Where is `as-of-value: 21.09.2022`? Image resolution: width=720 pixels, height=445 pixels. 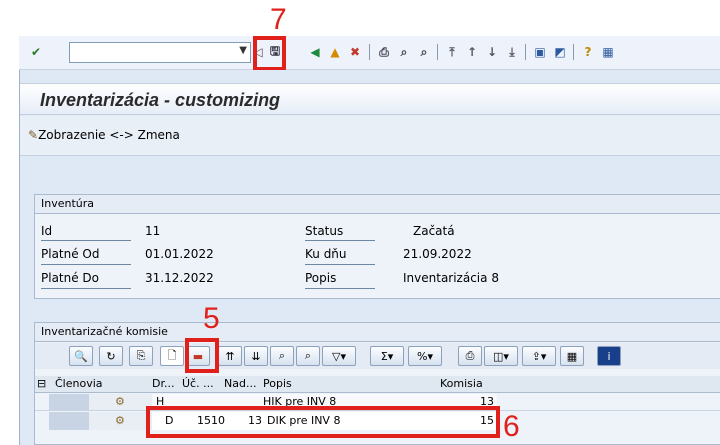 as-of-value: 21.09.2022 is located at coordinates (437, 254).